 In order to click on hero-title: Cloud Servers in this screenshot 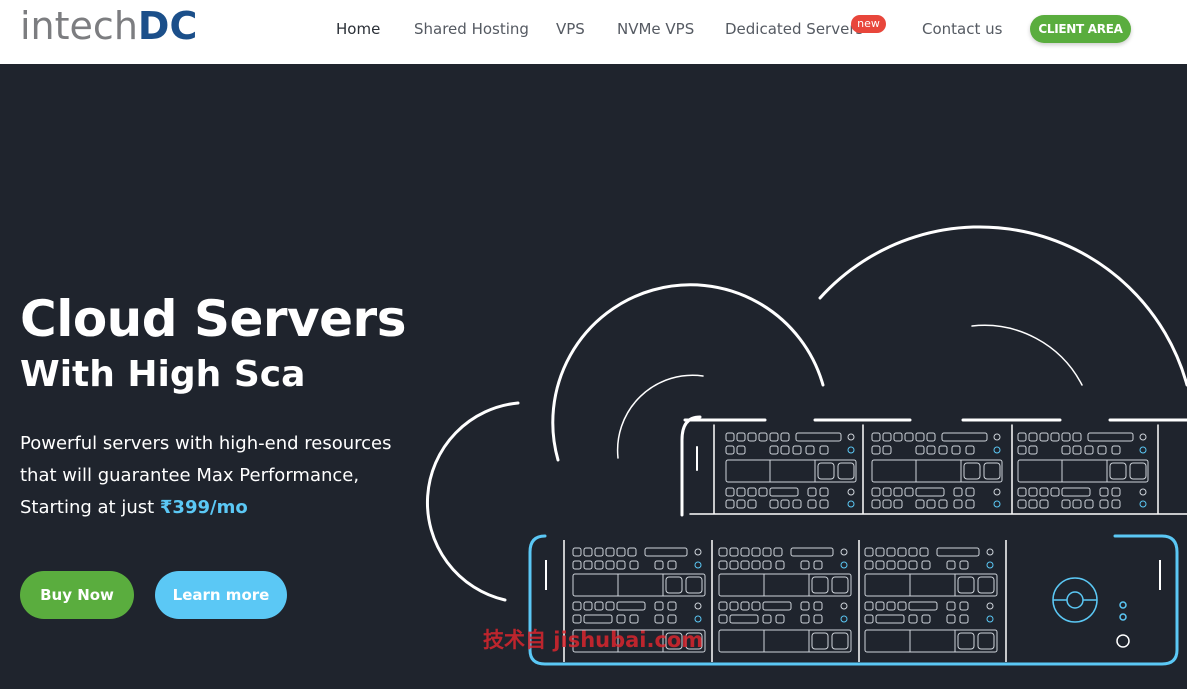, I will do `click(213, 319)`.